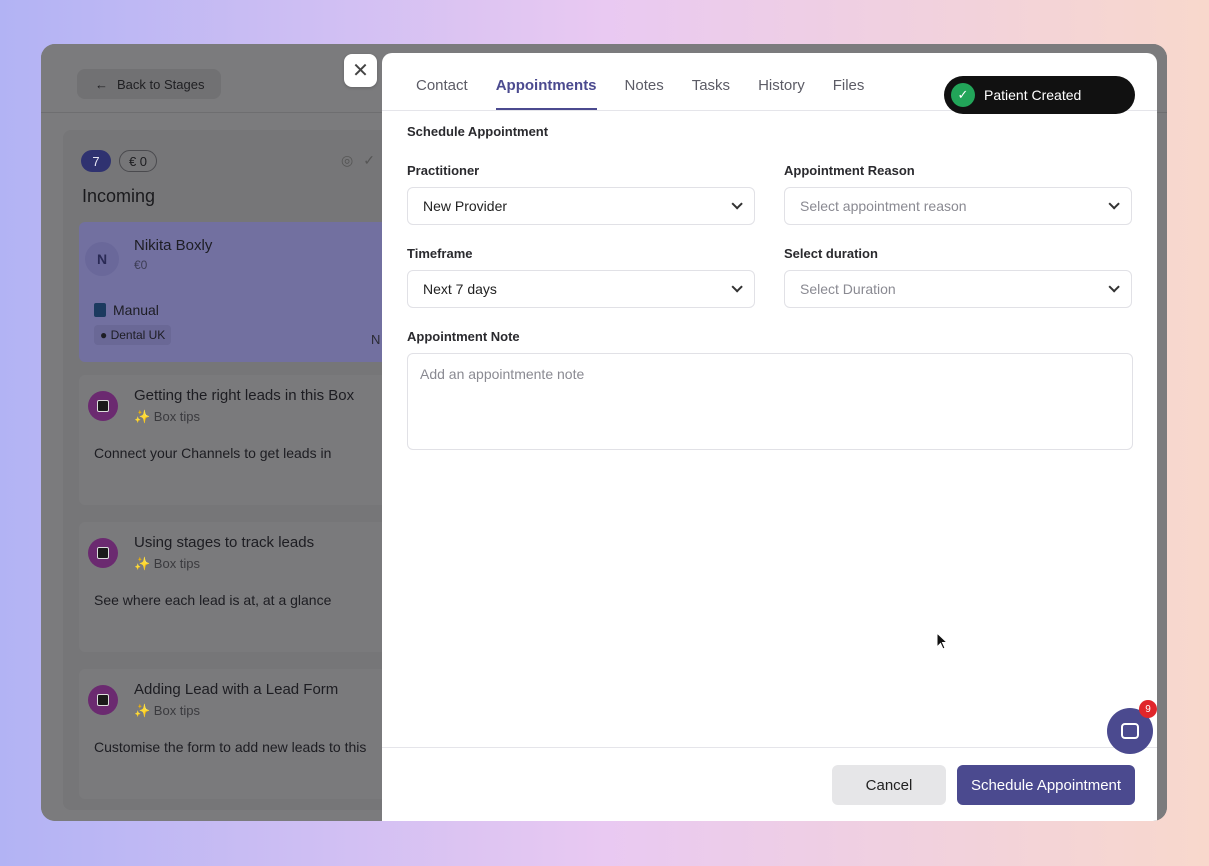  I want to click on back-button-label: Back to Stages, so click(161, 84).